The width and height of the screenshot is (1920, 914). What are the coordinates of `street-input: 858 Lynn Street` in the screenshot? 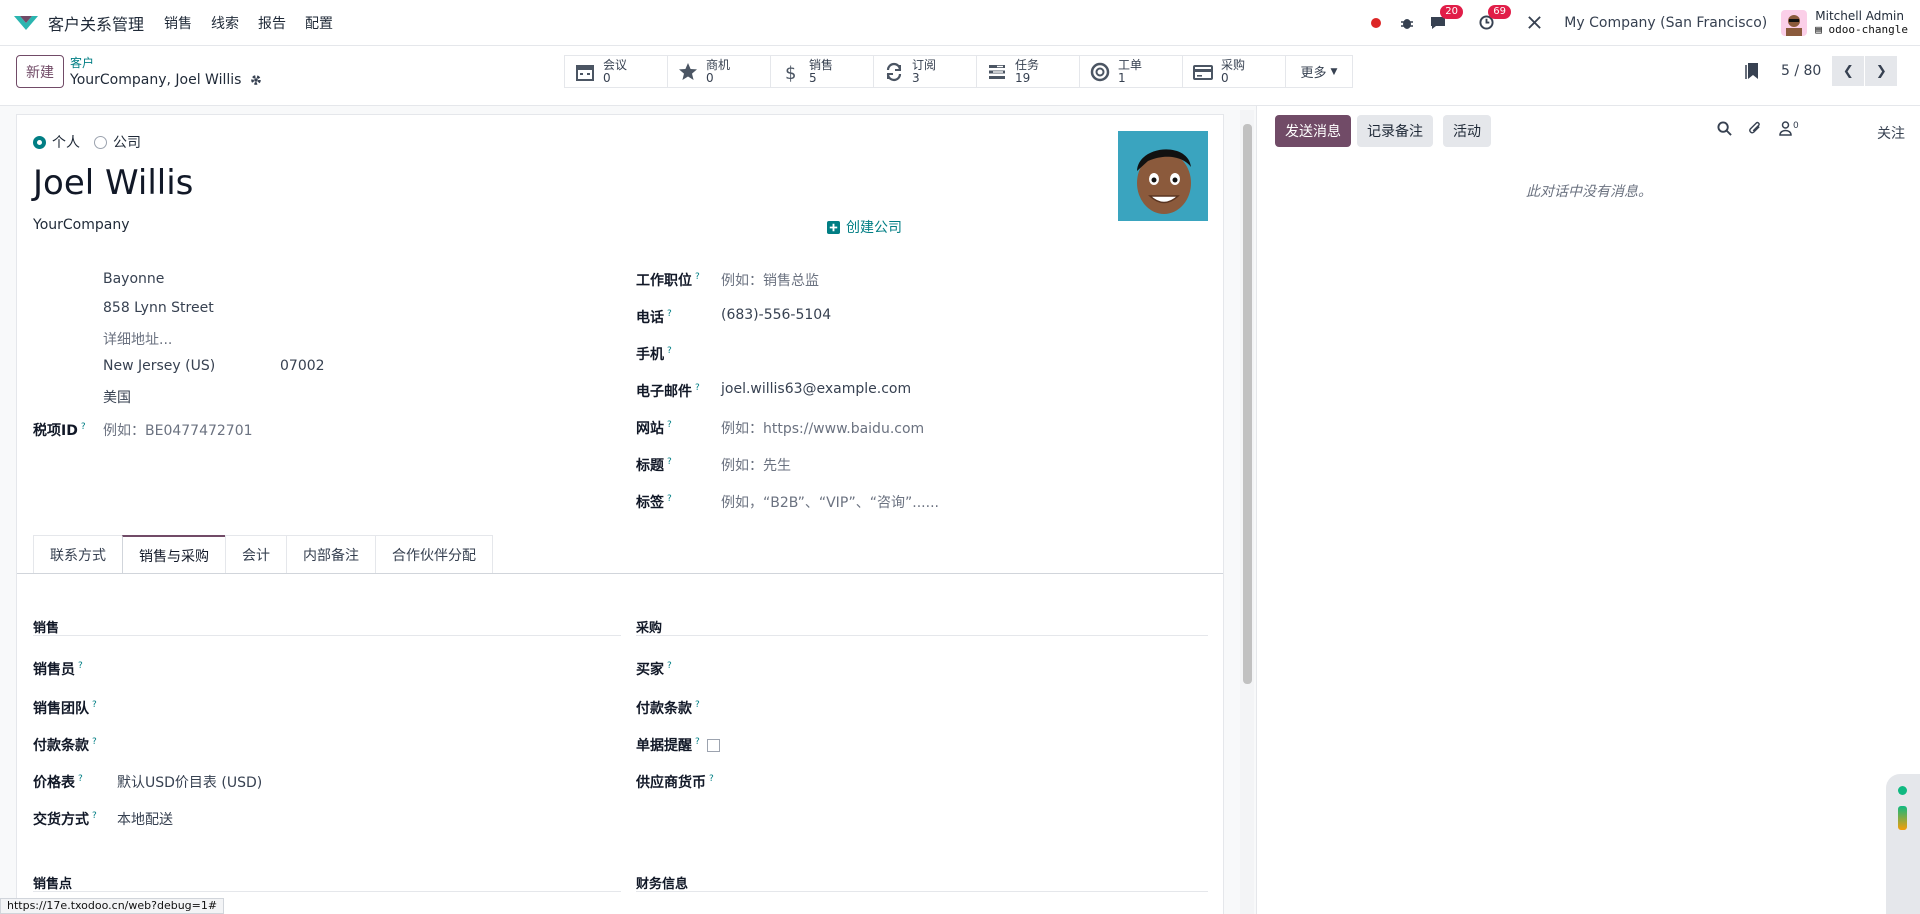 It's located at (158, 308).